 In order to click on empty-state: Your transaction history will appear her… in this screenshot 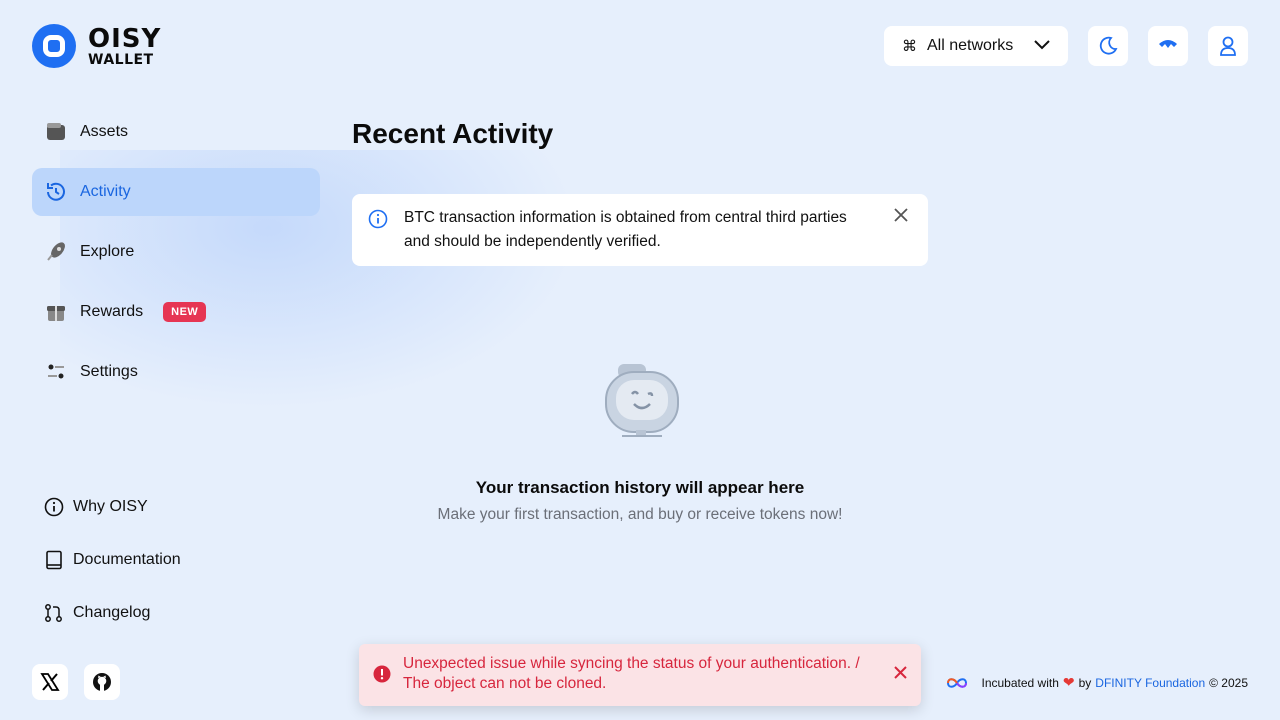, I will do `click(640, 442)`.